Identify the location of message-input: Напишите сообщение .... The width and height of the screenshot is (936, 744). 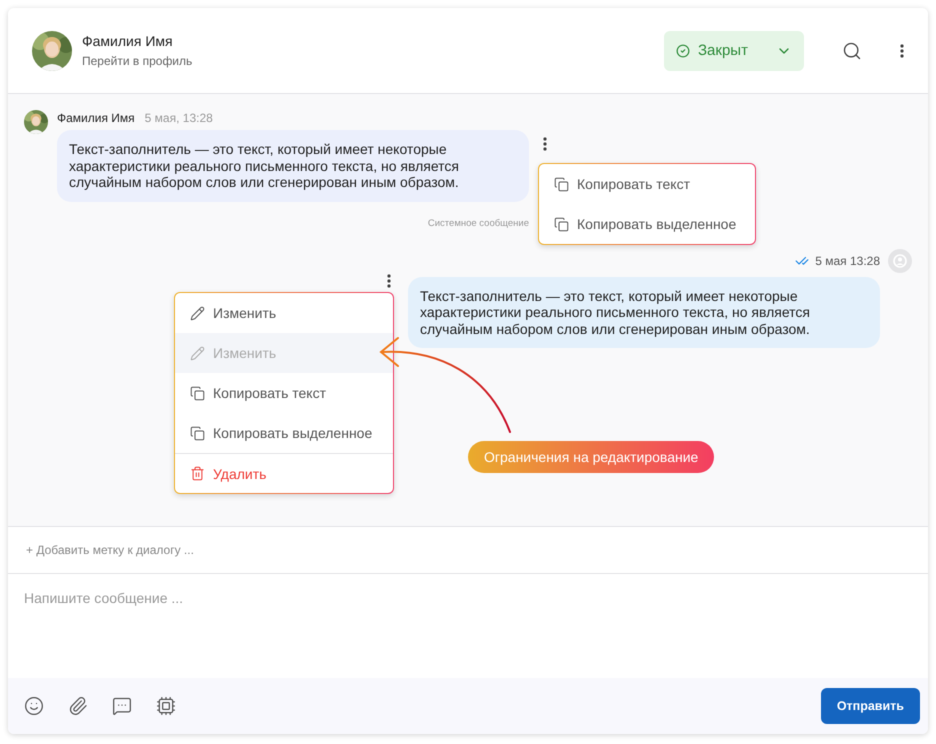
(468, 626).